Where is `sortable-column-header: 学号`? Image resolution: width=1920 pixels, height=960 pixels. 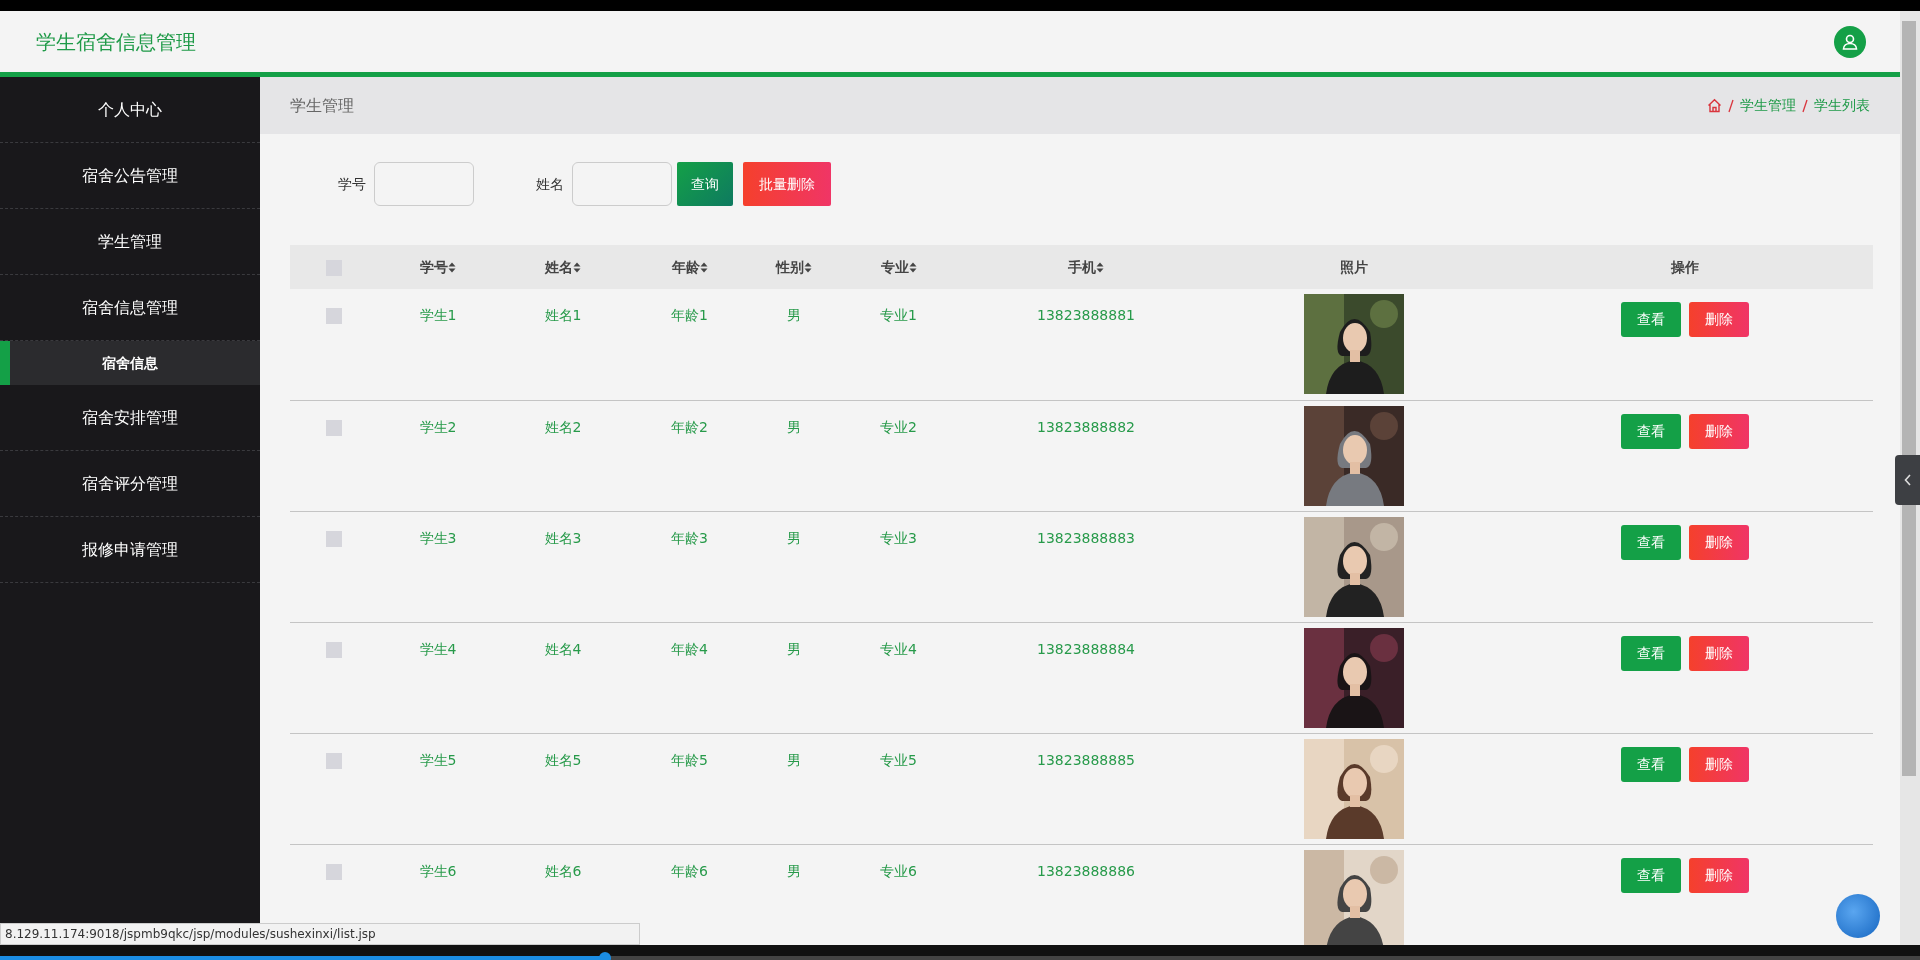 sortable-column-header: 学号 is located at coordinates (438, 267).